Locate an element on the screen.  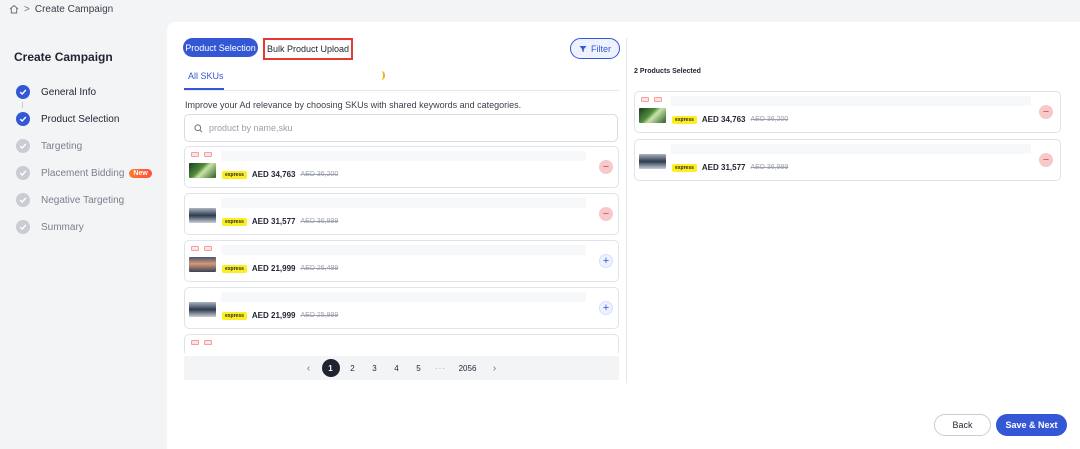
tab-bulk-product-upload: Bulk Product Upload is located at coordinates (308, 49).